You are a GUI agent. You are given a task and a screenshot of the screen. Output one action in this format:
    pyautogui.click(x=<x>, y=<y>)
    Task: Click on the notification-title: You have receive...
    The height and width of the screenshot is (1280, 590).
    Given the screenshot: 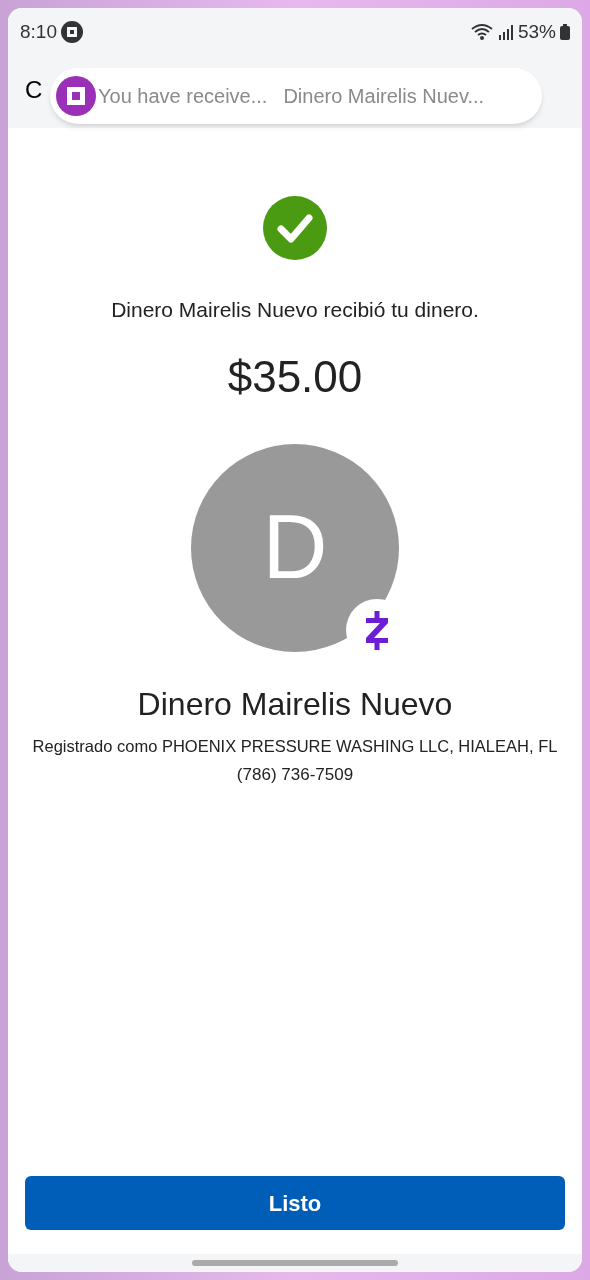 What is the action you would take?
    pyautogui.click(x=183, y=96)
    